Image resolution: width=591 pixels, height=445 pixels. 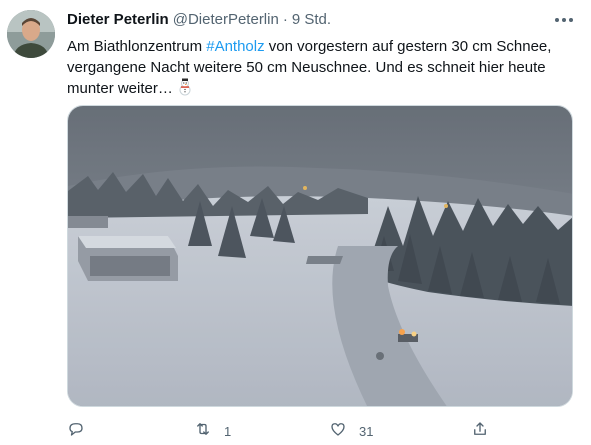 What do you see at coordinates (203, 431) in the screenshot?
I see `retweet-icon` at bounding box center [203, 431].